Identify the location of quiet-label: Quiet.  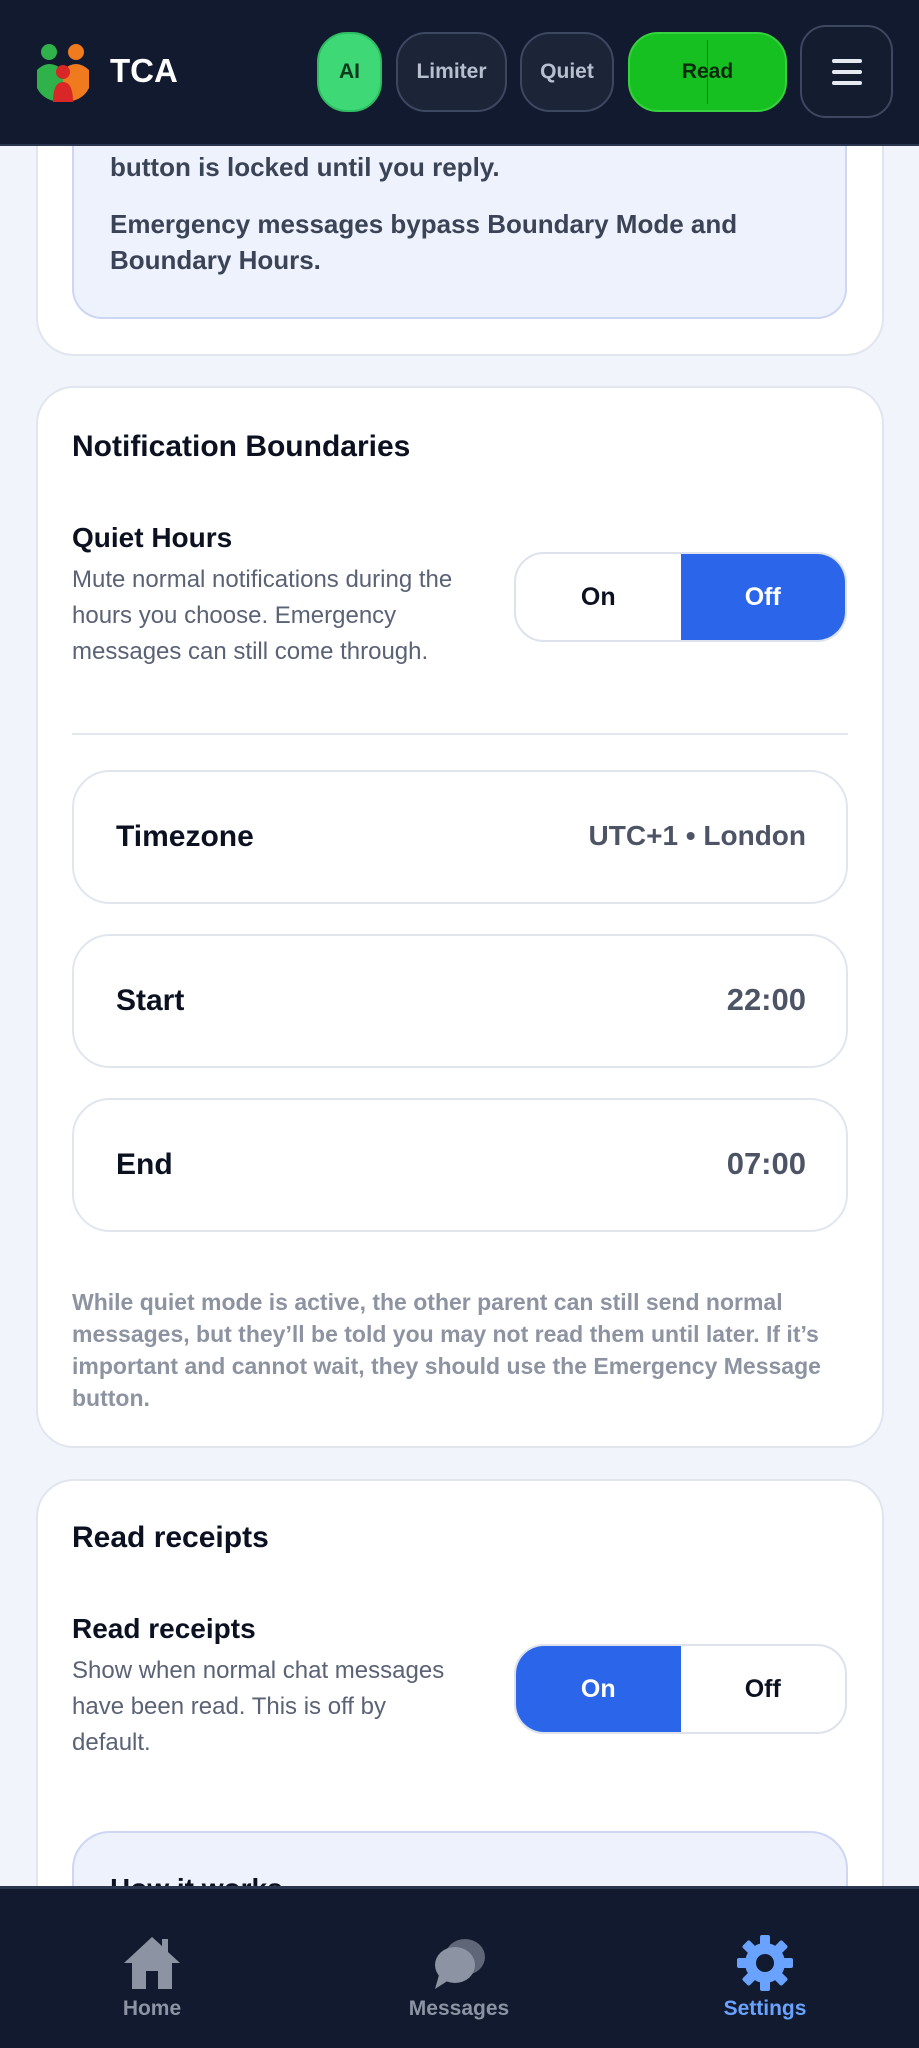
(567, 71).